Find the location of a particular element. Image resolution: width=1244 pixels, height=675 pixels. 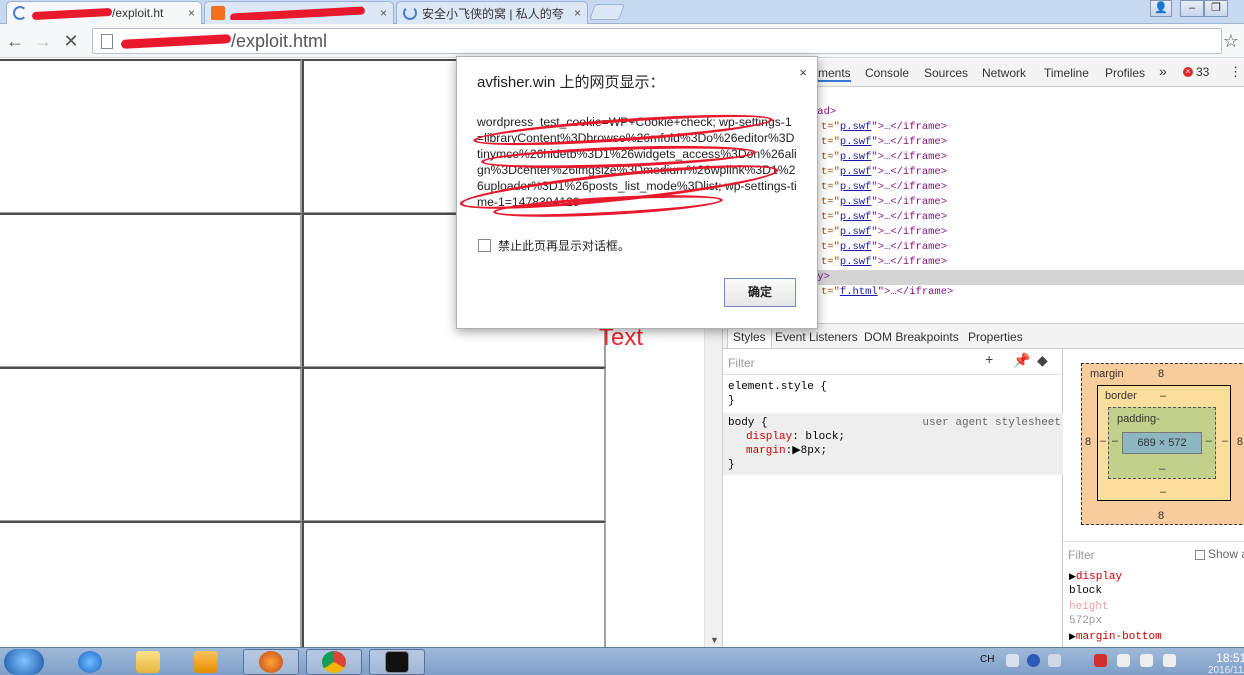

ok-button: 确定 is located at coordinates (760, 292).